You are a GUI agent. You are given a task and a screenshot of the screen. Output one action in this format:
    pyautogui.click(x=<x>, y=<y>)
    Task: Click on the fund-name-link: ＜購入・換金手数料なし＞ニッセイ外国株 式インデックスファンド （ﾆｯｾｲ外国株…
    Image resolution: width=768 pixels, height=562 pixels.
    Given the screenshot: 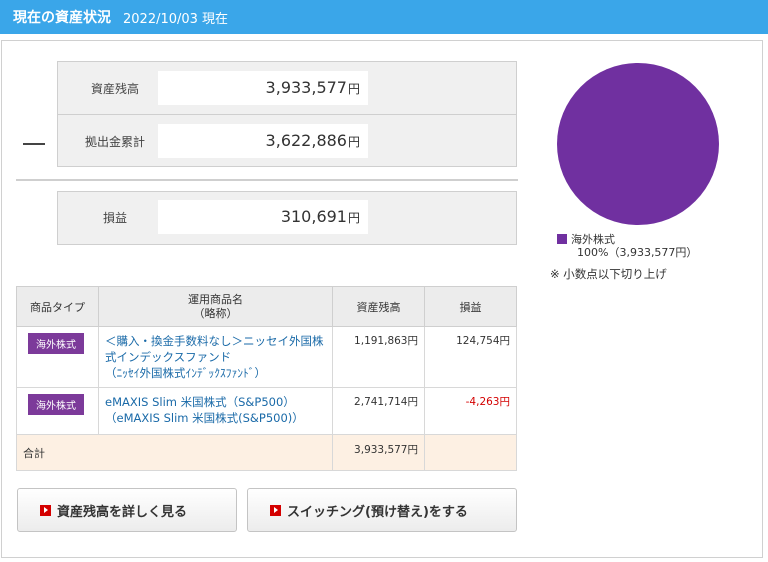 What is the action you would take?
    pyautogui.click(x=215, y=357)
    